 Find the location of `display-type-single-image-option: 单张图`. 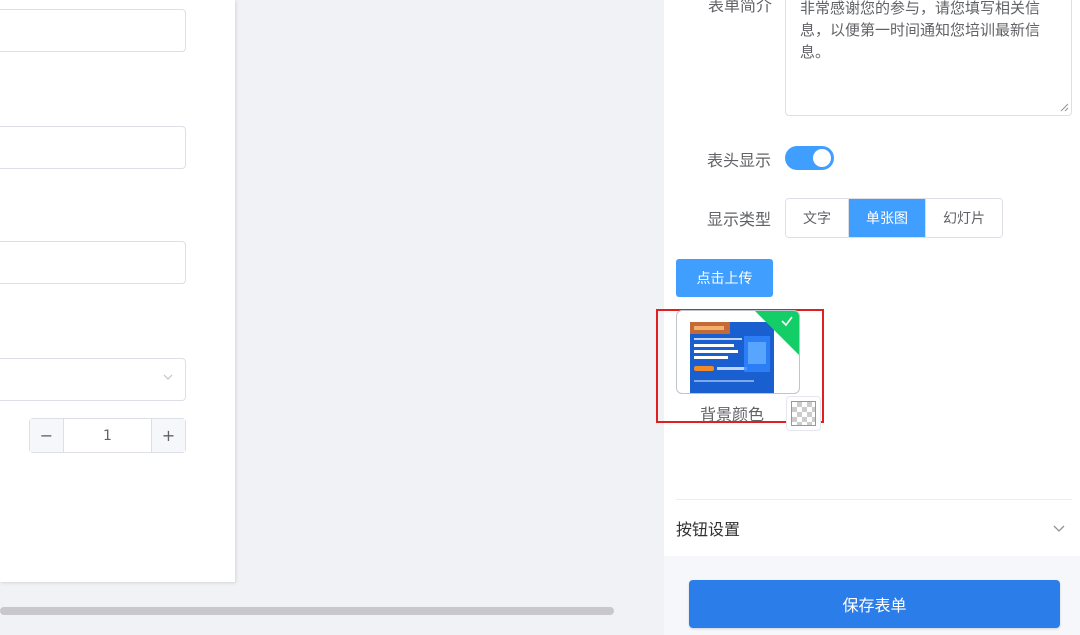

display-type-single-image-option: 单张图 is located at coordinates (886, 218).